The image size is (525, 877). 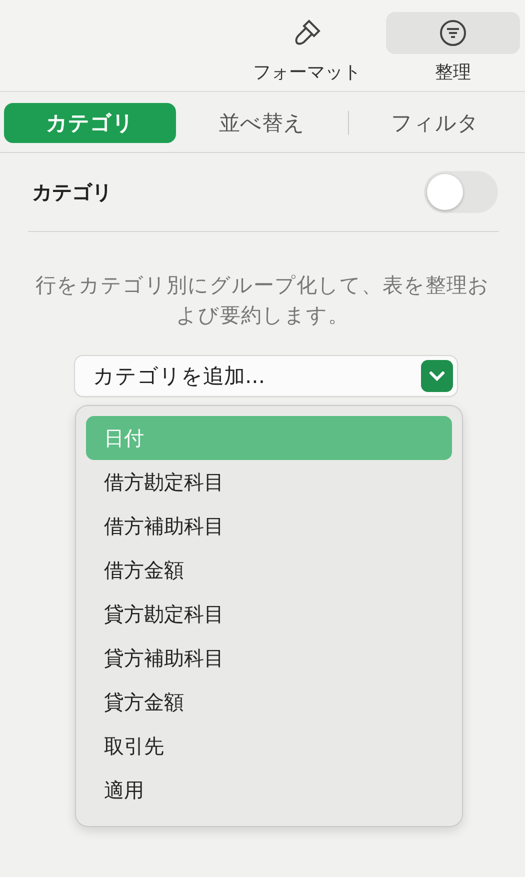 I want to click on menu-item: 適用, so click(x=269, y=790).